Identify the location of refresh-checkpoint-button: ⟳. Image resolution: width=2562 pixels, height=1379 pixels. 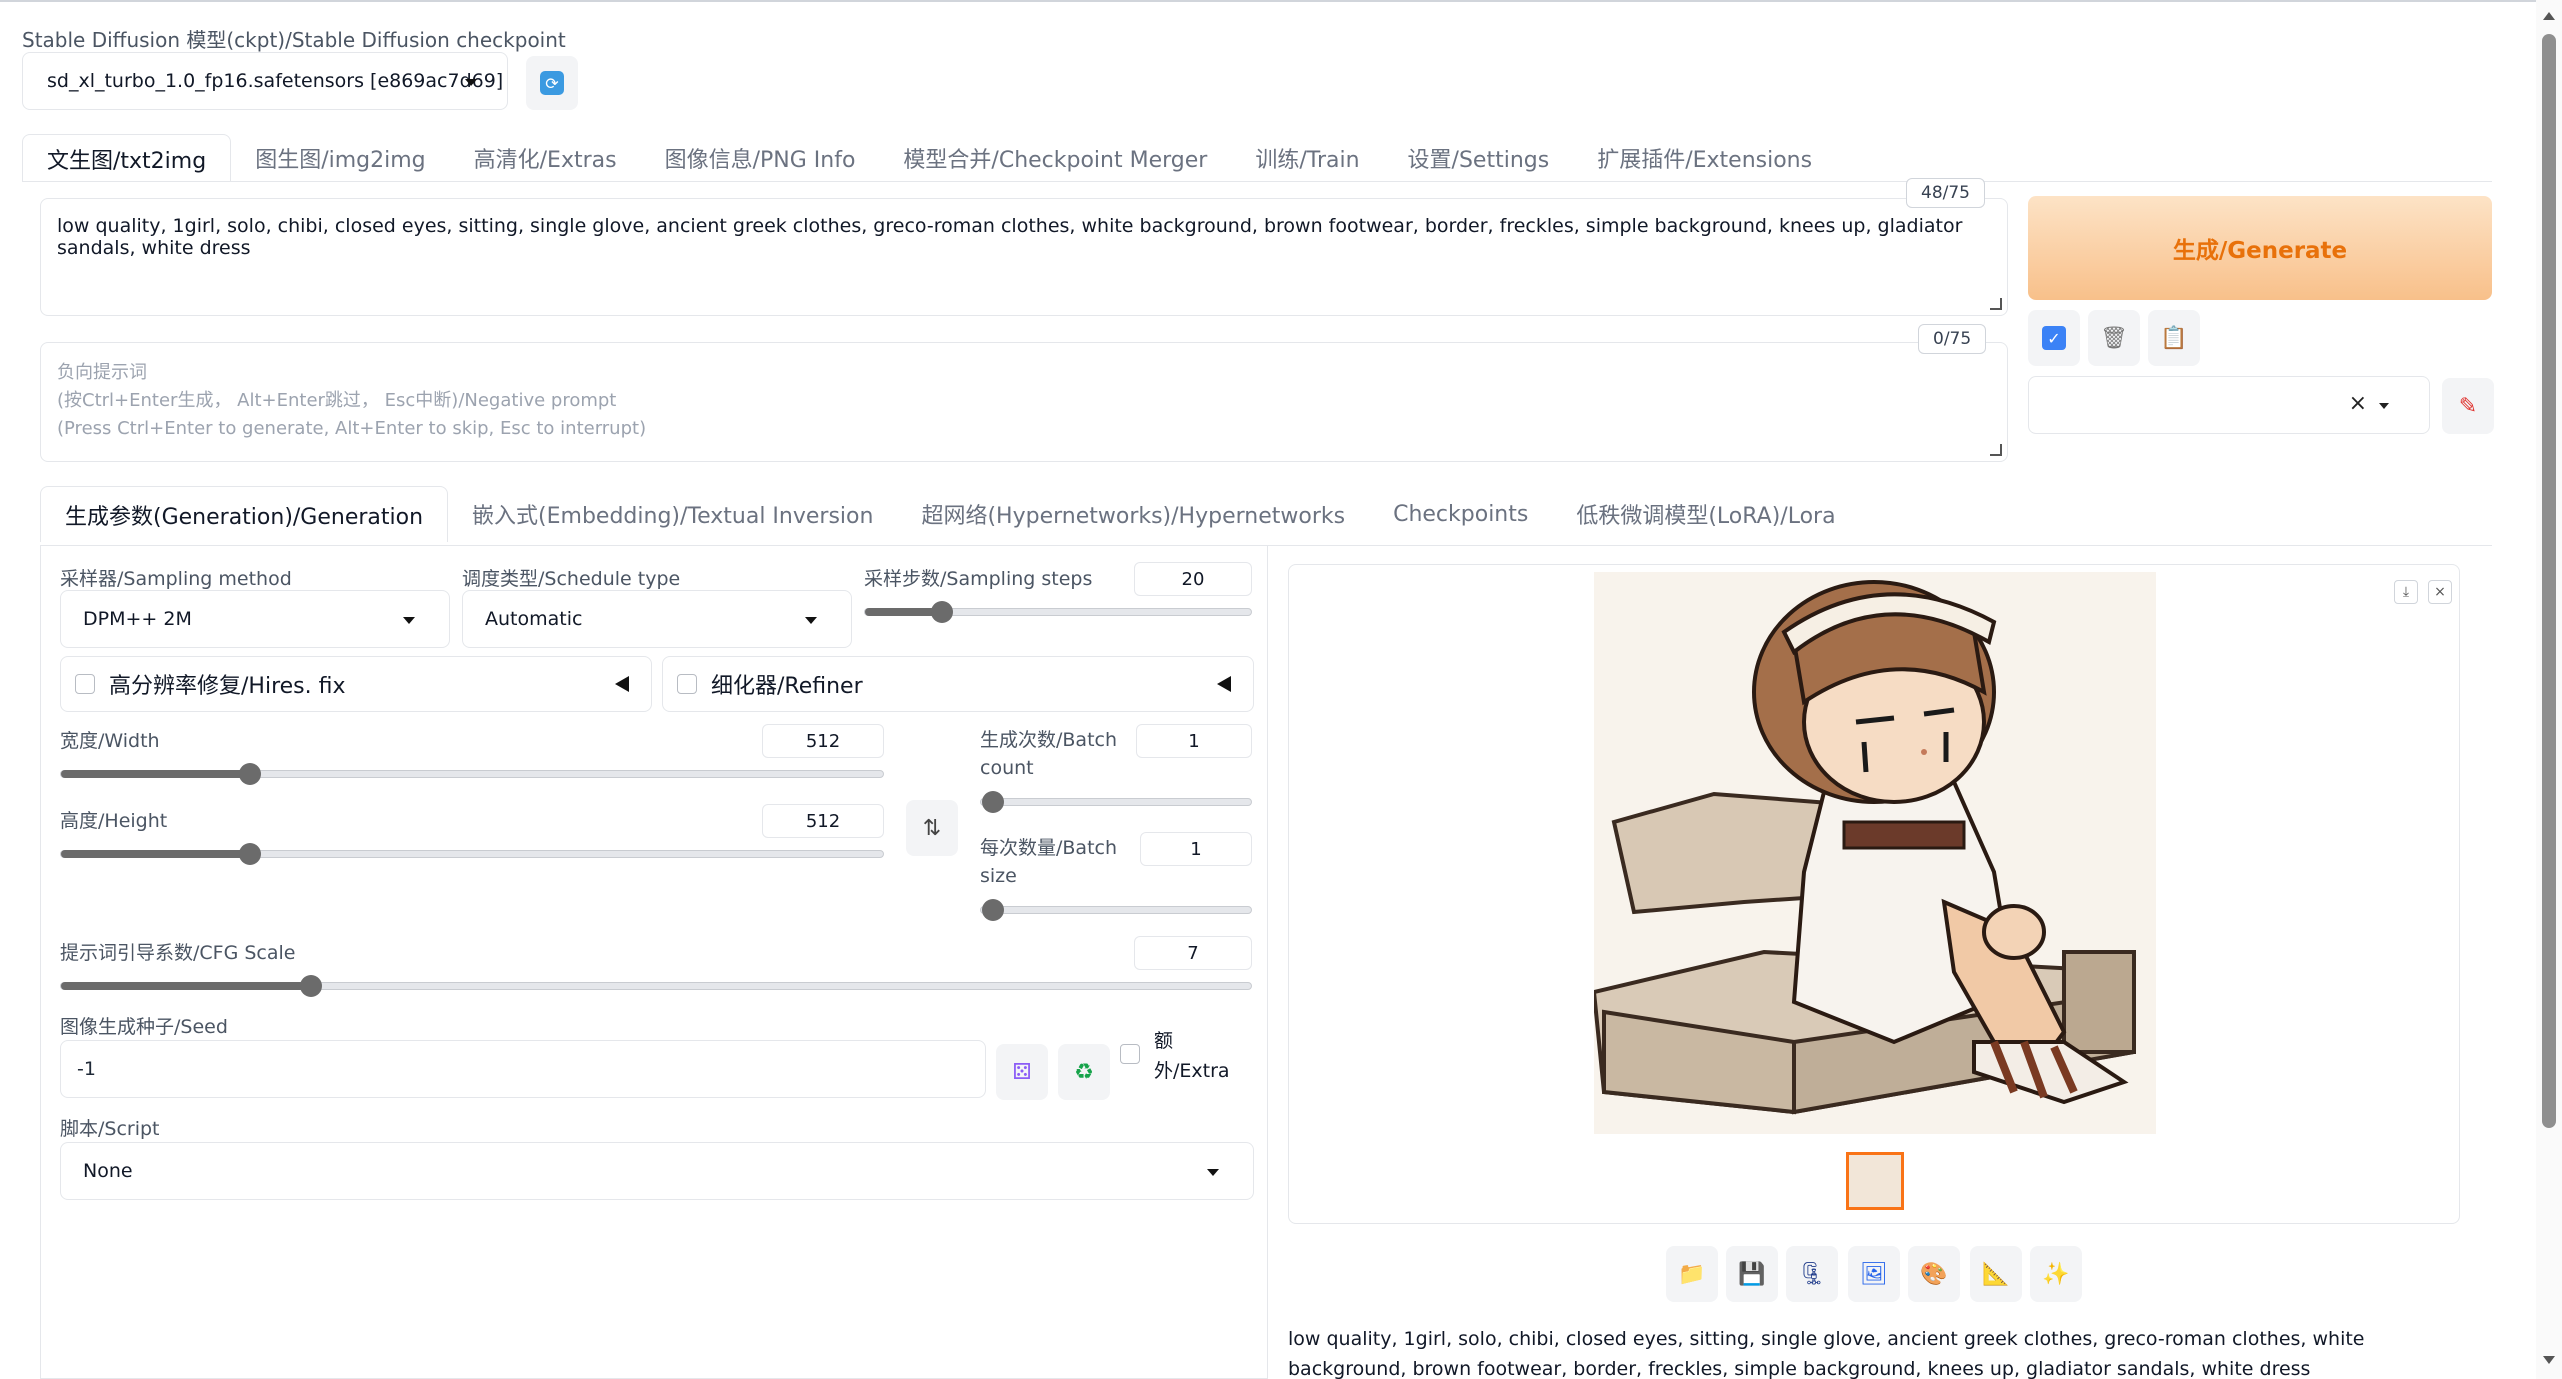
(552, 83).